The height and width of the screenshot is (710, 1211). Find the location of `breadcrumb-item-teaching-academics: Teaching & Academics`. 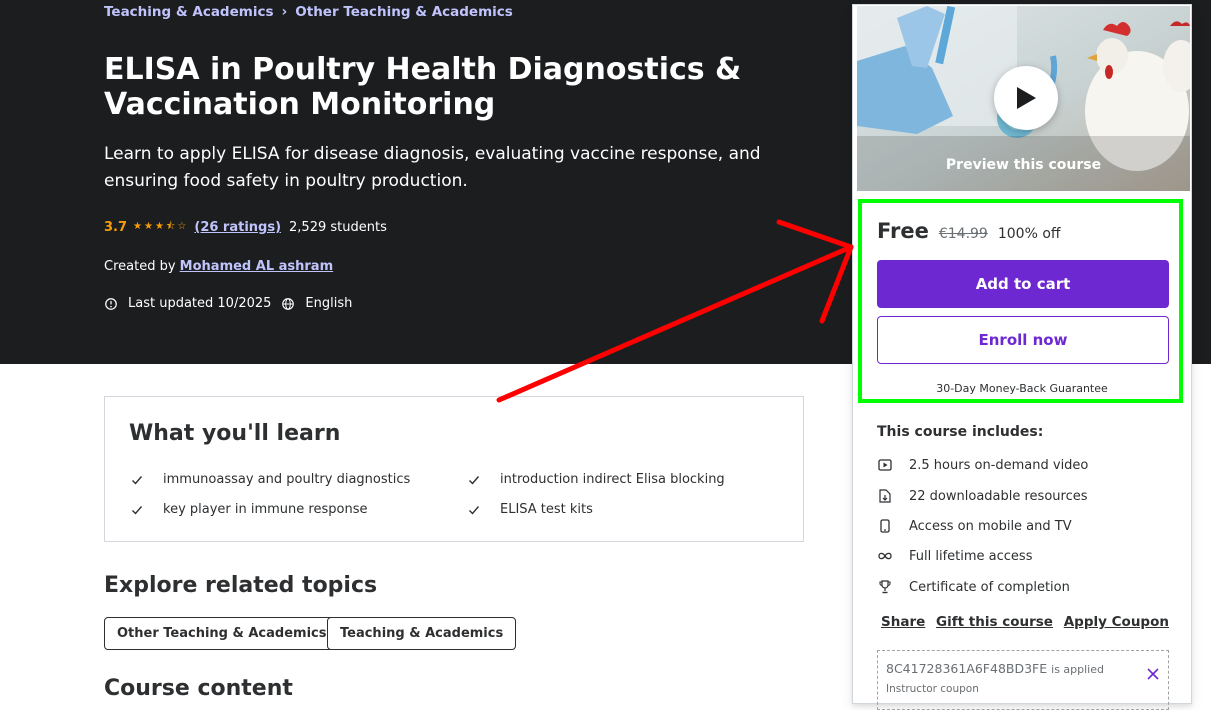

breadcrumb-item-teaching-academics: Teaching & Academics is located at coordinates (188, 12).